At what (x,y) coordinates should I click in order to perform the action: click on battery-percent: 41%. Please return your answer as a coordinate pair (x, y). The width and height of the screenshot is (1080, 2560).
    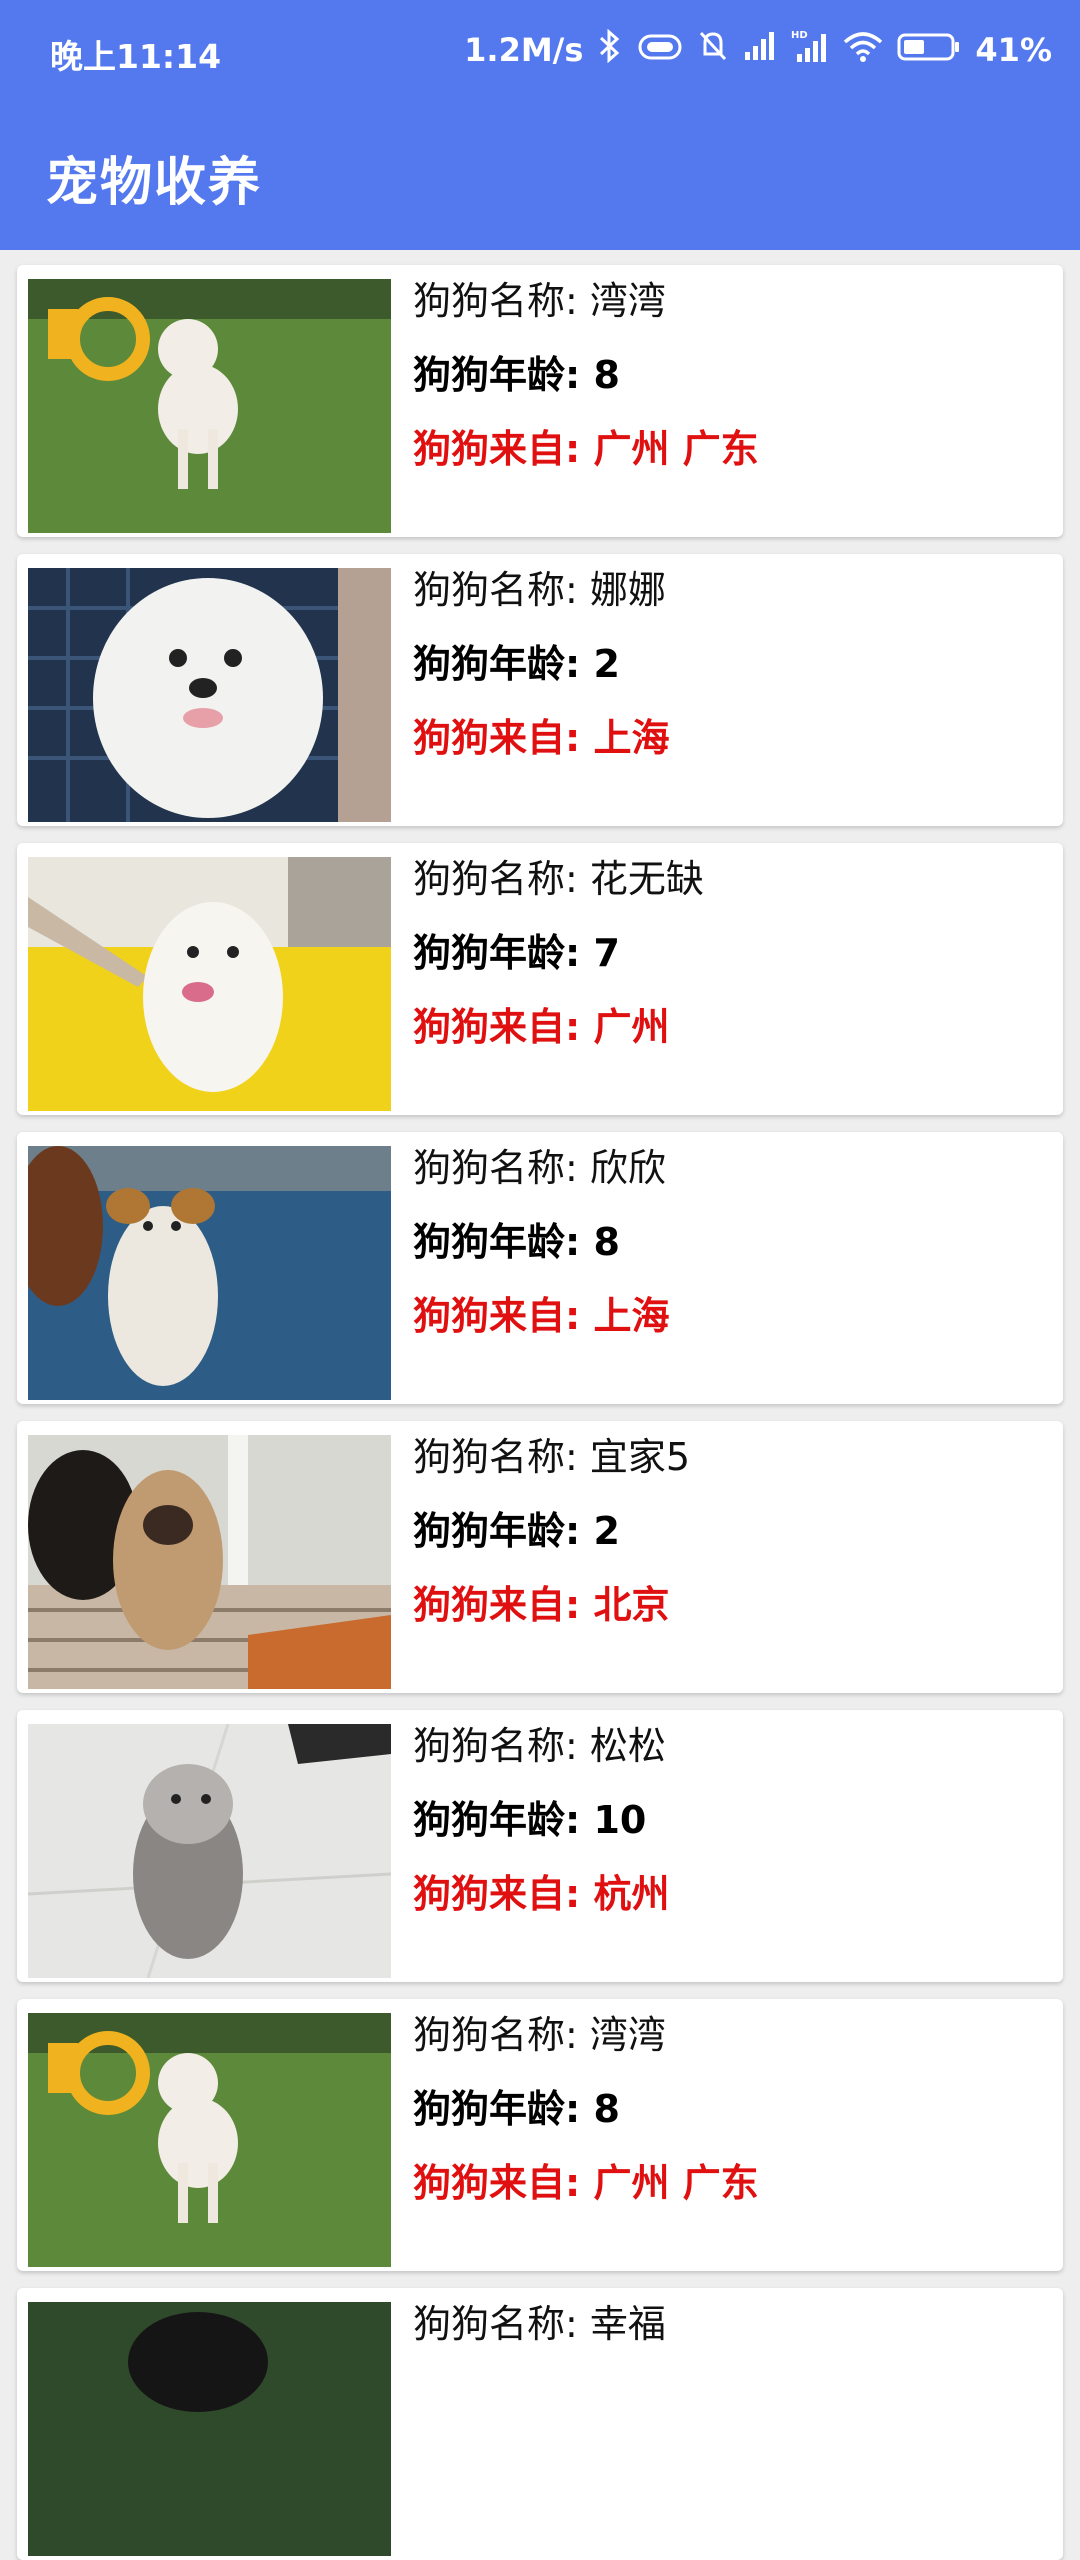
    Looking at the image, I should click on (1013, 50).